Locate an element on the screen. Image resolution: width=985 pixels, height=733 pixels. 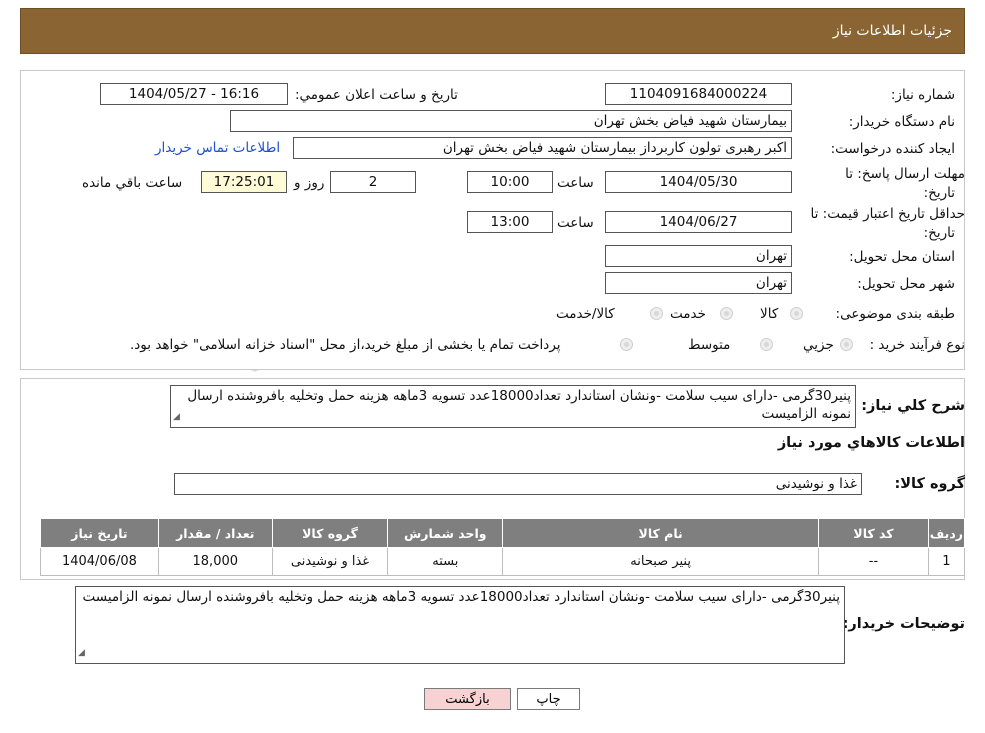
col-name: نام کالا is located at coordinates (661, 533).